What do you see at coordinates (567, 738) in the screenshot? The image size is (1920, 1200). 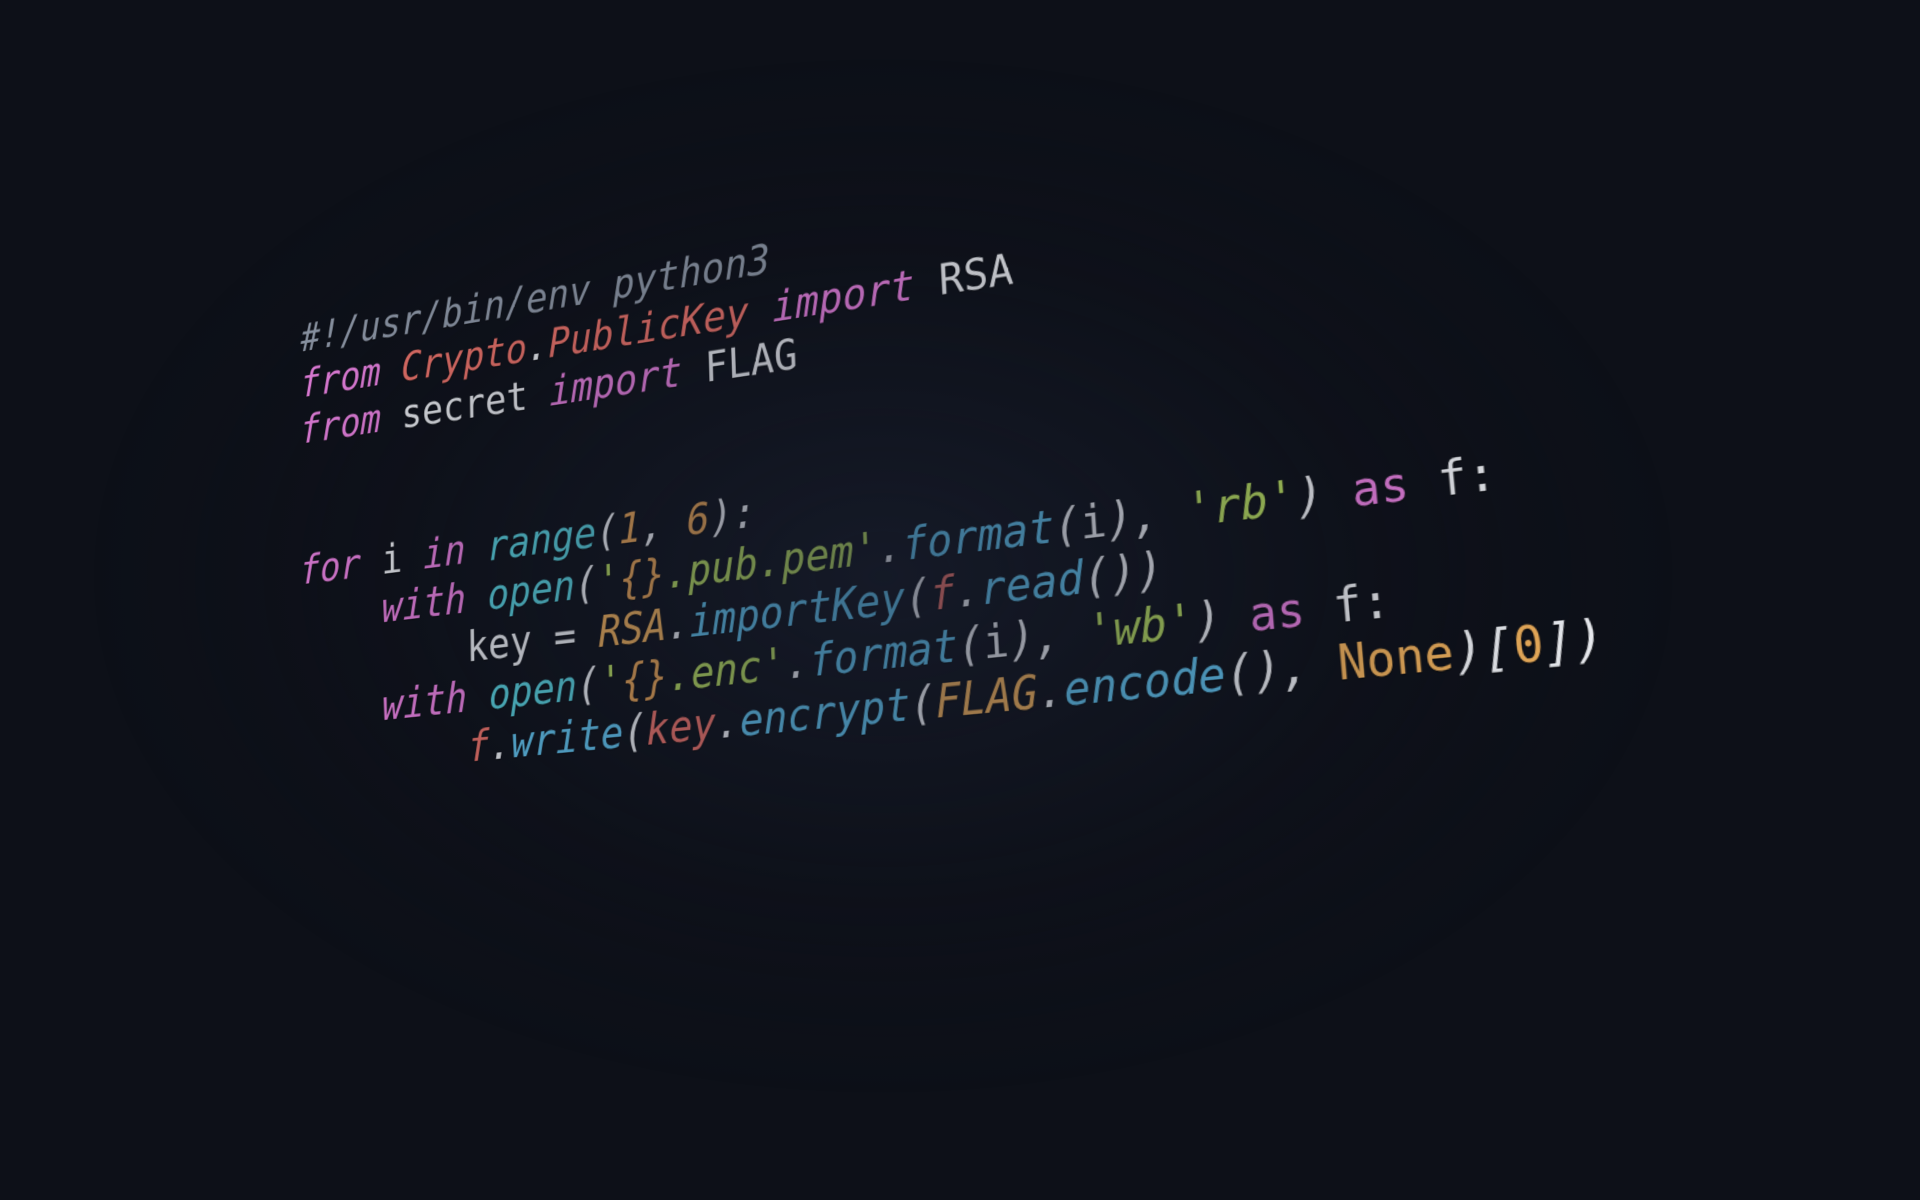 I see `code-token-func: write` at bounding box center [567, 738].